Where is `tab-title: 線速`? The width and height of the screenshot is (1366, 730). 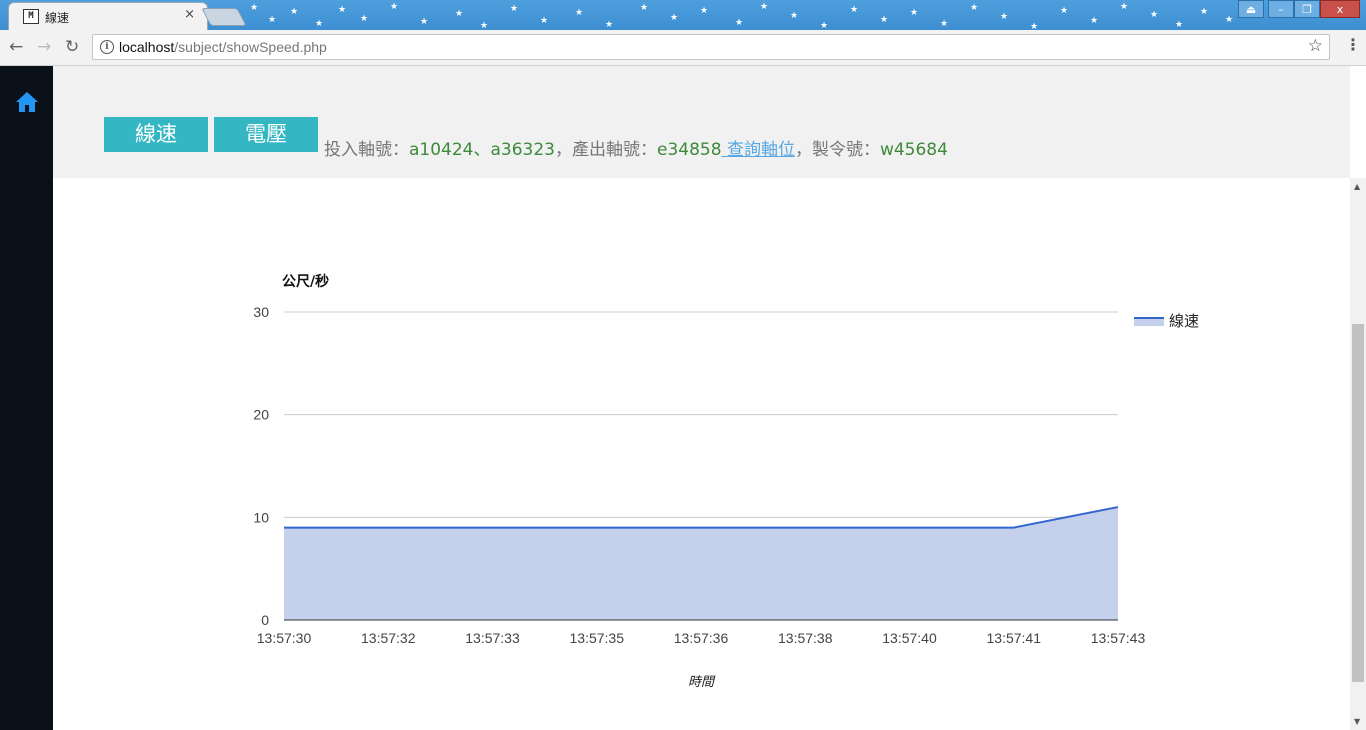 tab-title: 線速 is located at coordinates (57, 18).